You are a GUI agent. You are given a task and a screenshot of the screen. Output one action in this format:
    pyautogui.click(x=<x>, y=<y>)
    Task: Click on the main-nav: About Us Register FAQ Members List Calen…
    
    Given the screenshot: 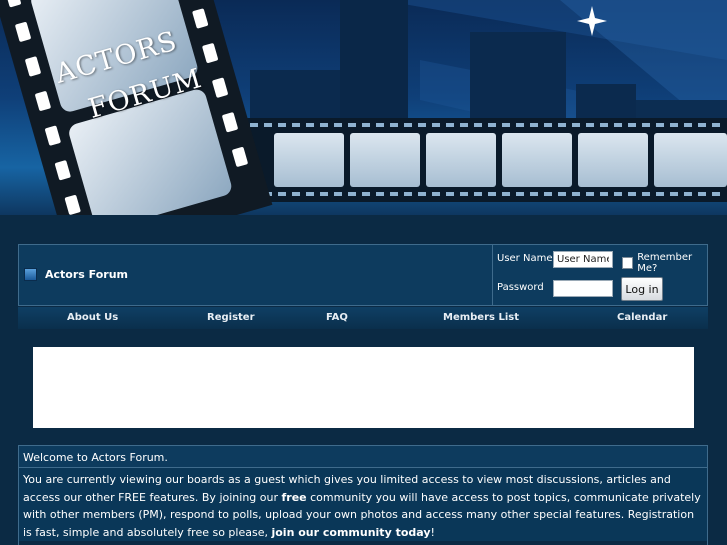 What is the action you would take?
    pyautogui.click(x=363, y=318)
    